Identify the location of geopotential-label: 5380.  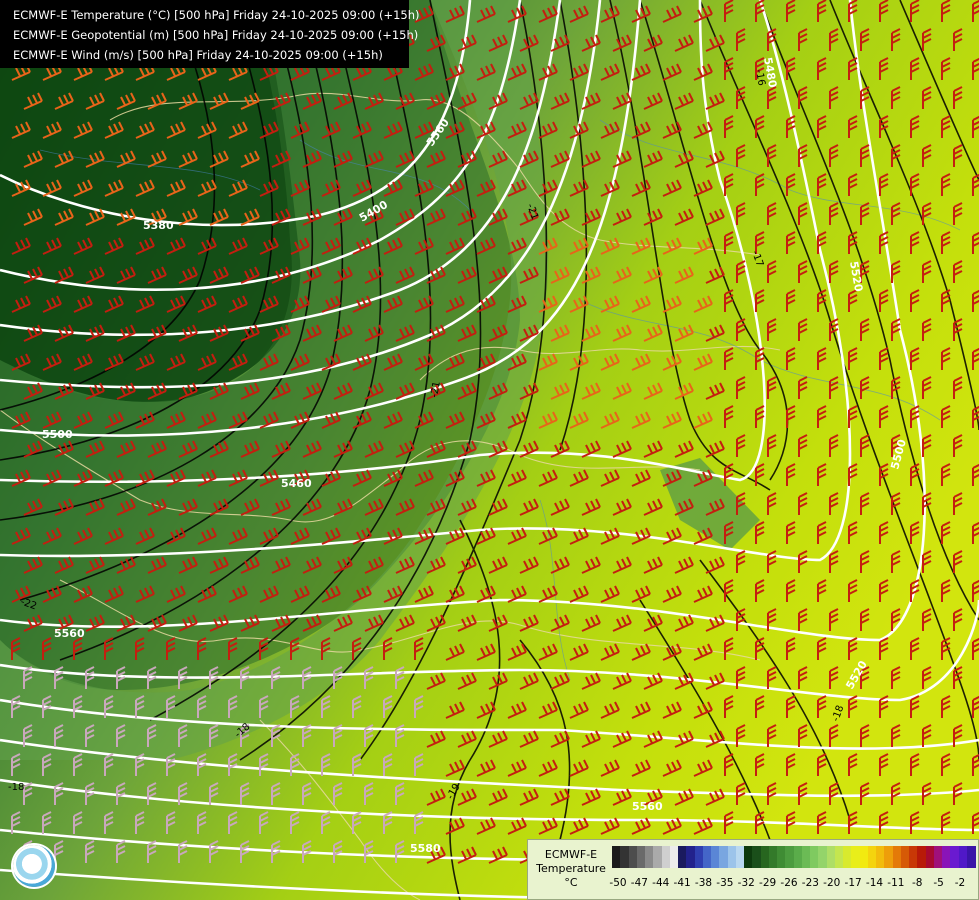
(158, 225).